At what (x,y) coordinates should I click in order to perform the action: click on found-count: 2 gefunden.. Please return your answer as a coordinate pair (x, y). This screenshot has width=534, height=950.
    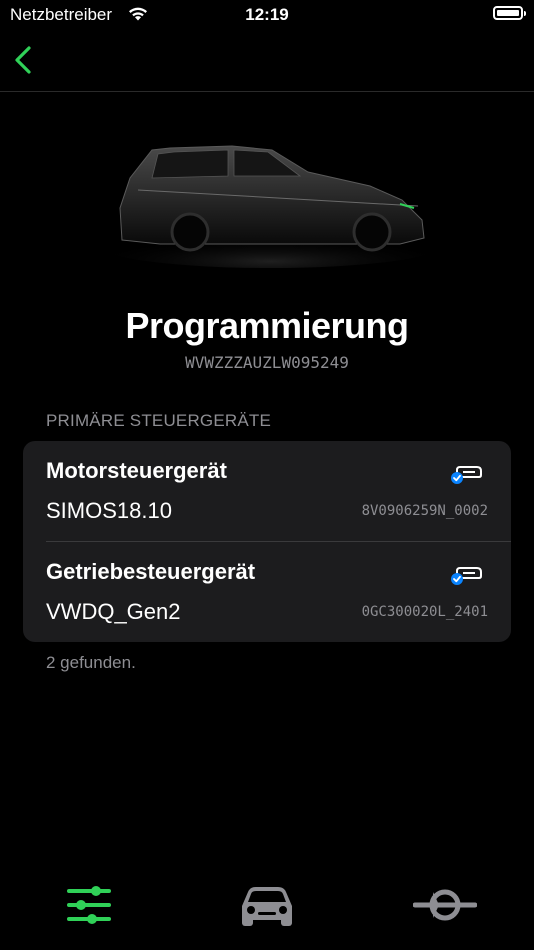
    Looking at the image, I should click on (91, 662).